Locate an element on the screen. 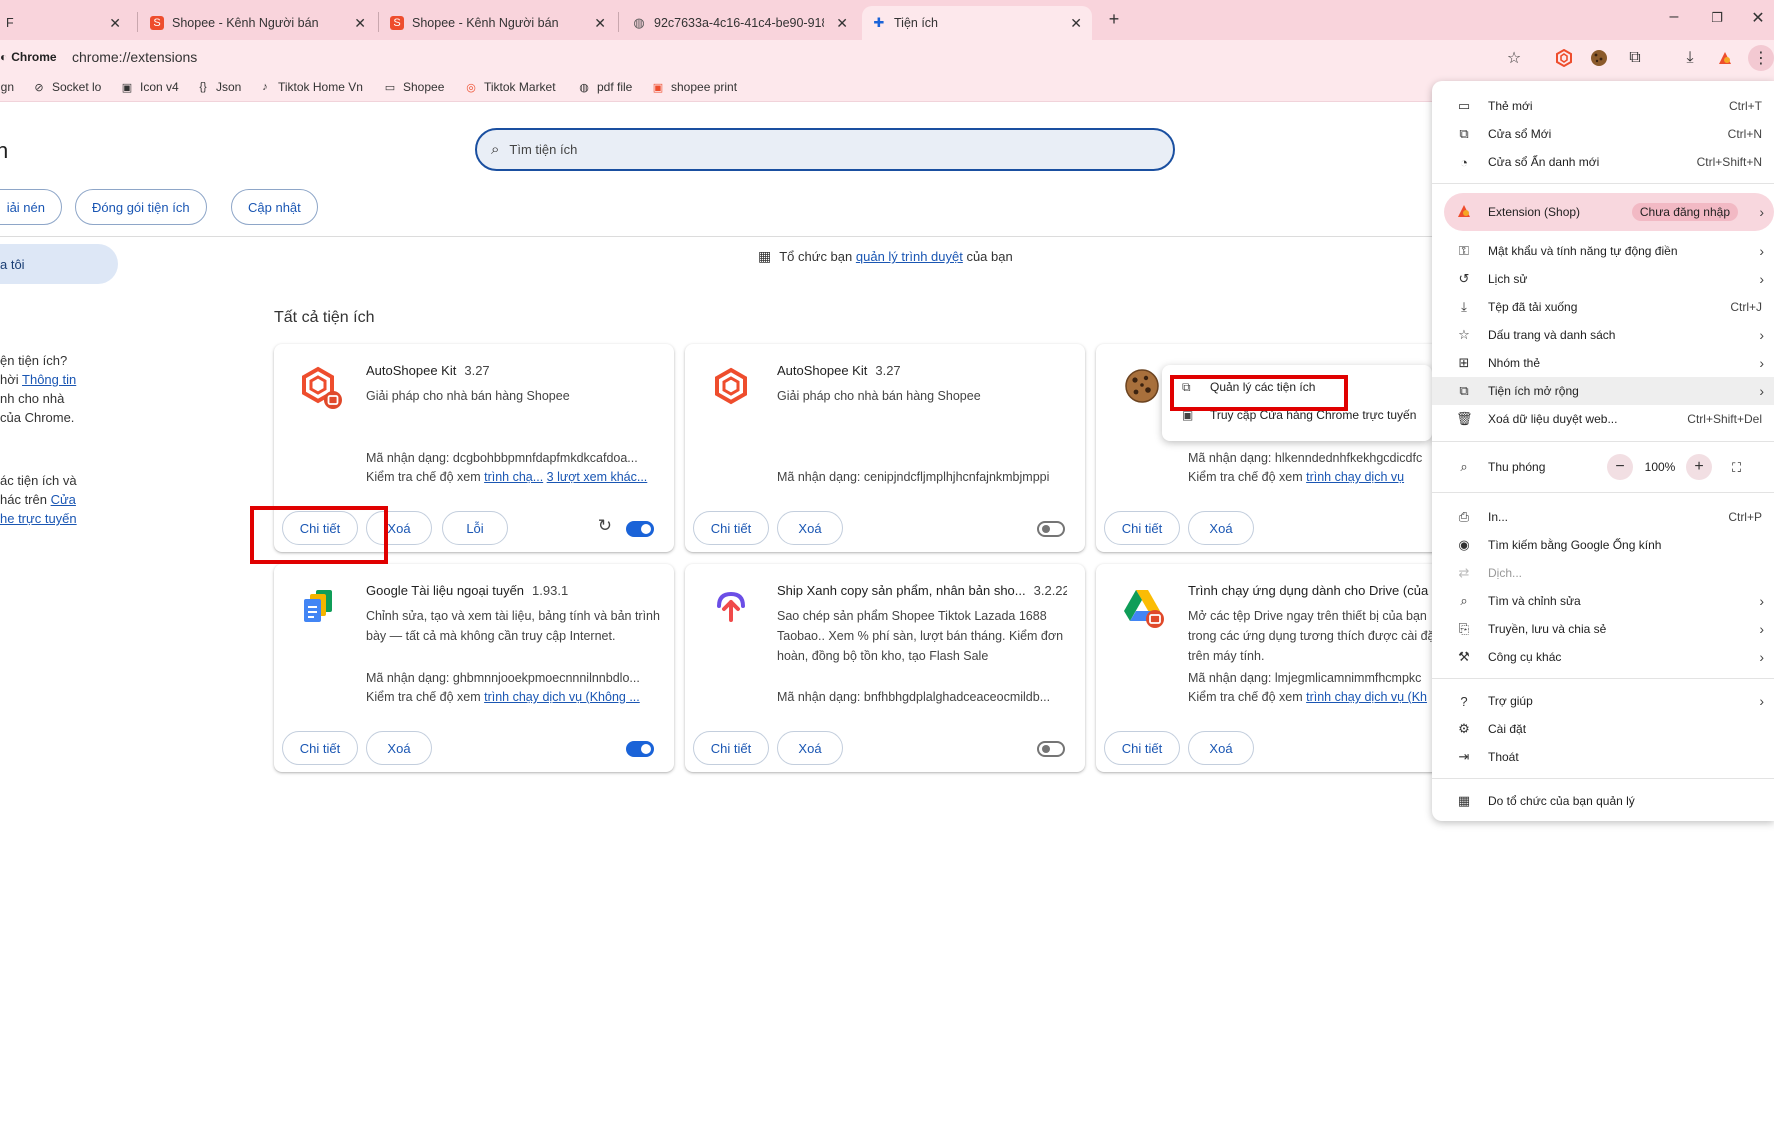 The width and height of the screenshot is (1774, 1139). menu-item-new-tab: ▭ Thẻ mới Ctrl+T is located at coordinates (1603, 106).